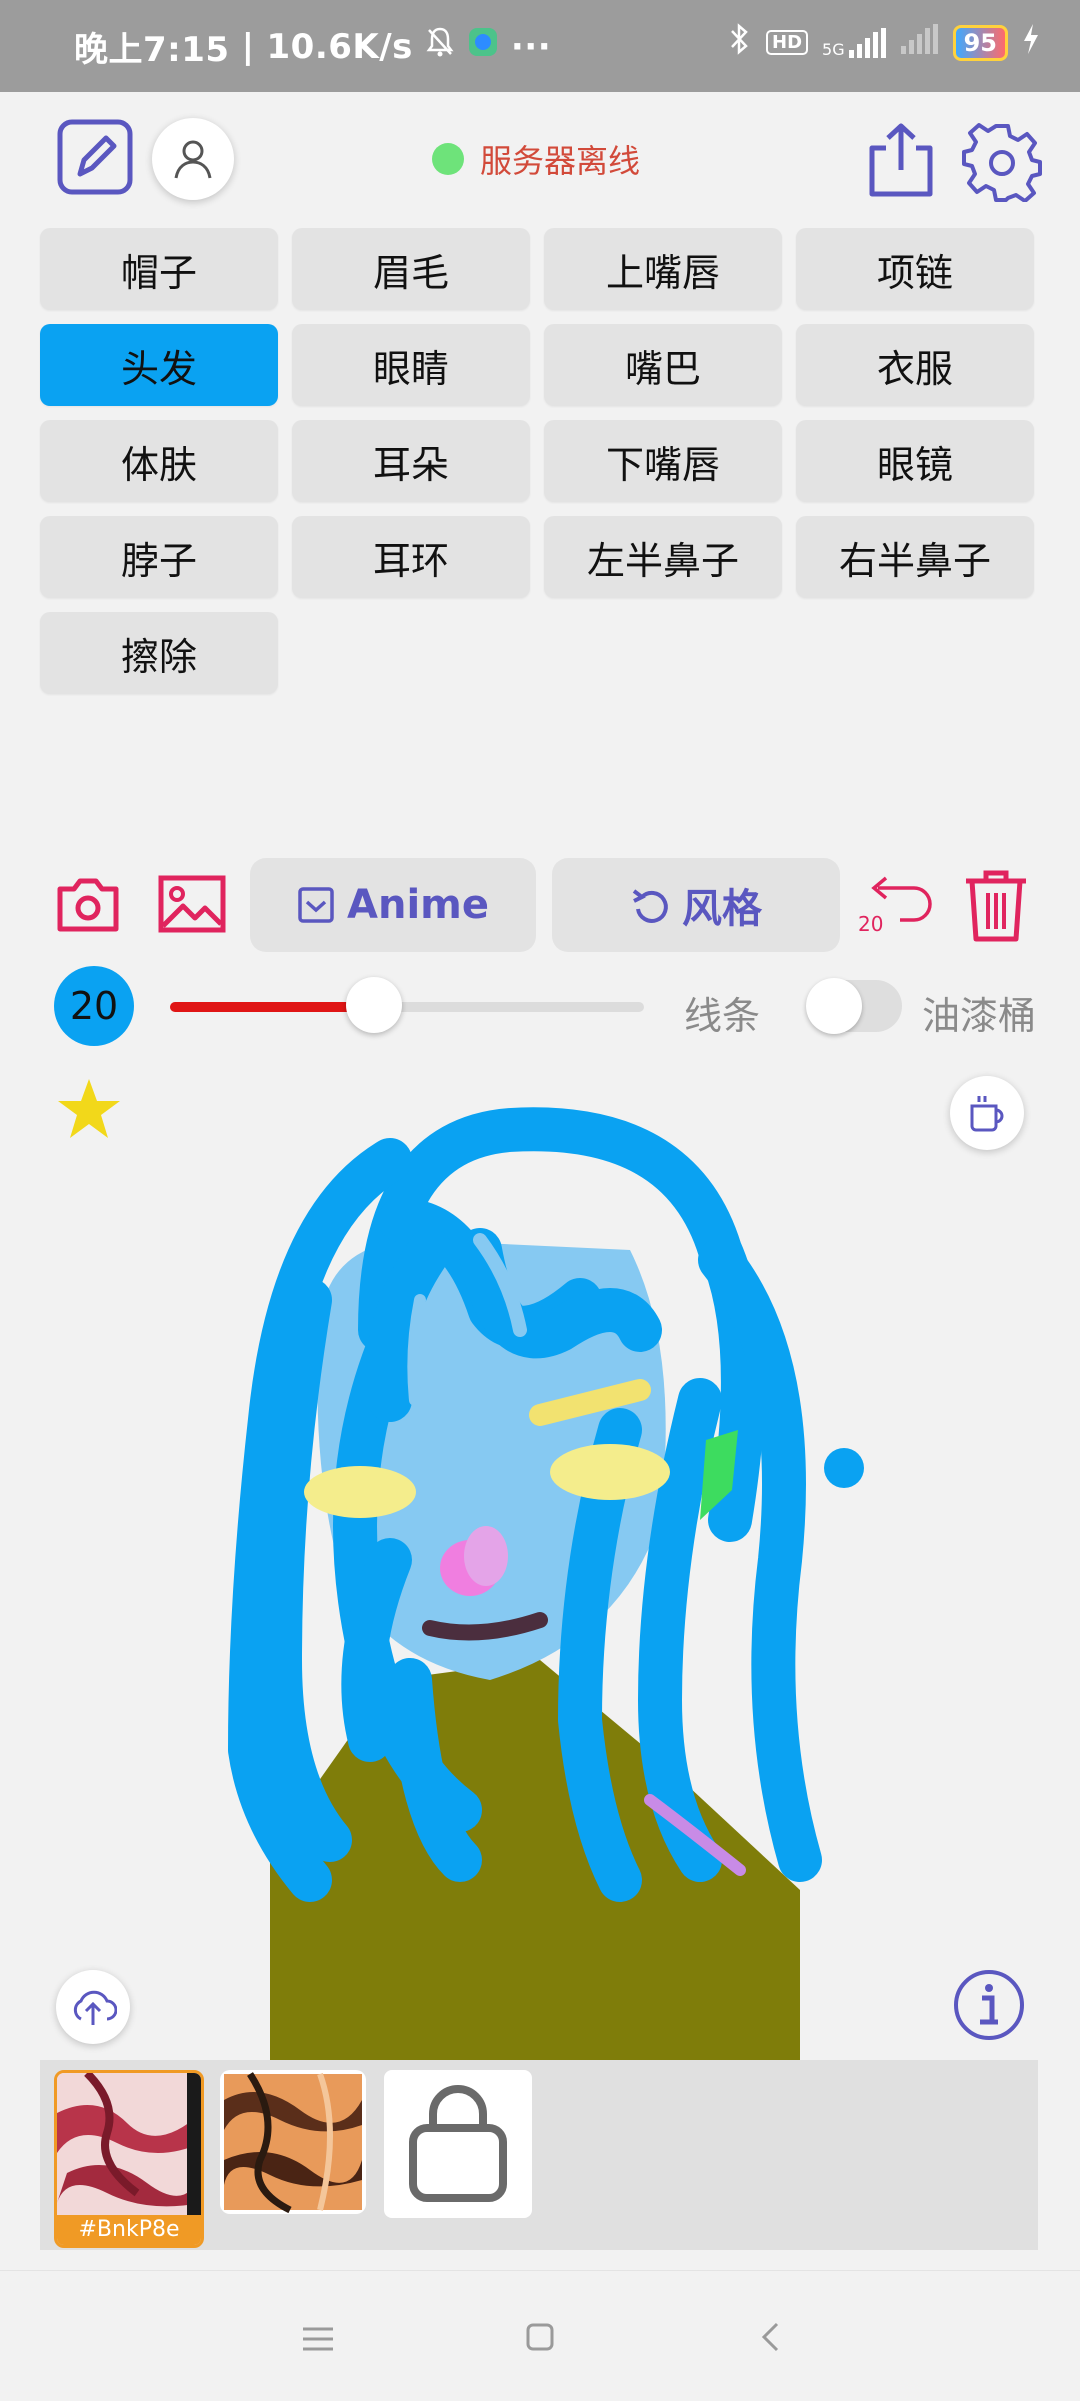  I want to click on cloud-upload-icon, so click(95, 2007).